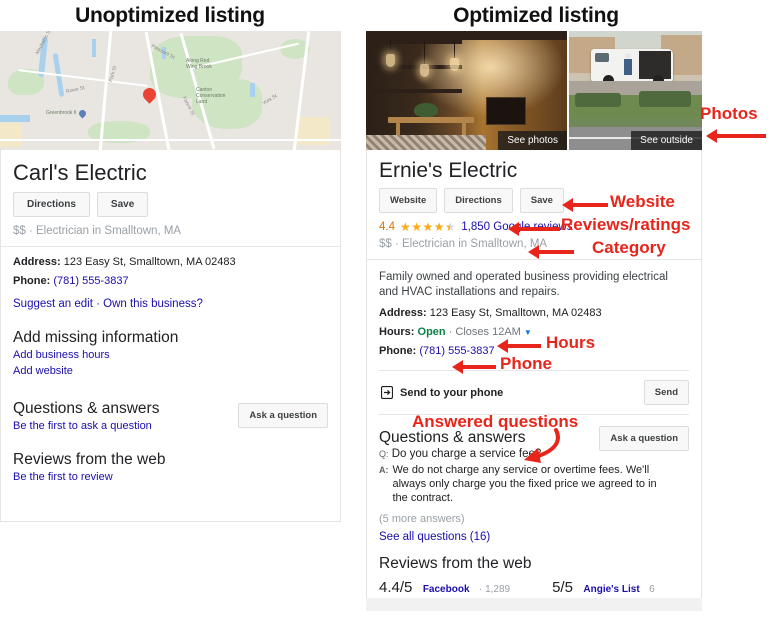 The image size is (770, 631). What do you see at coordinates (428, 227) in the screenshot?
I see `star-rating: ★★★★★ ★★★★★` at bounding box center [428, 227].